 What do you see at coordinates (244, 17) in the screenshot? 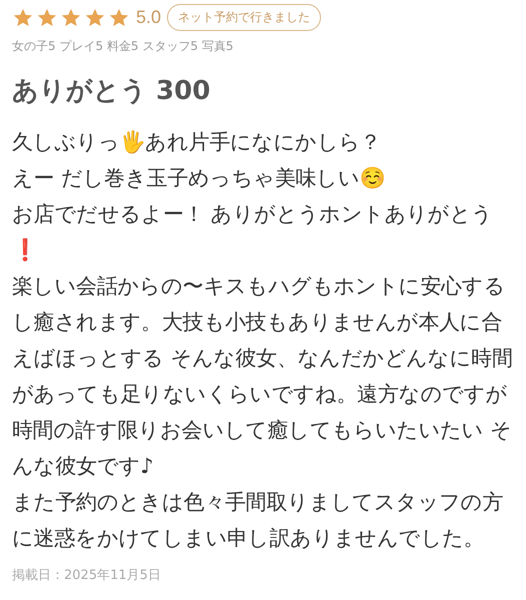
I see `reservation-badge: ネット予約で行きました` at bounding box center [244, 17].